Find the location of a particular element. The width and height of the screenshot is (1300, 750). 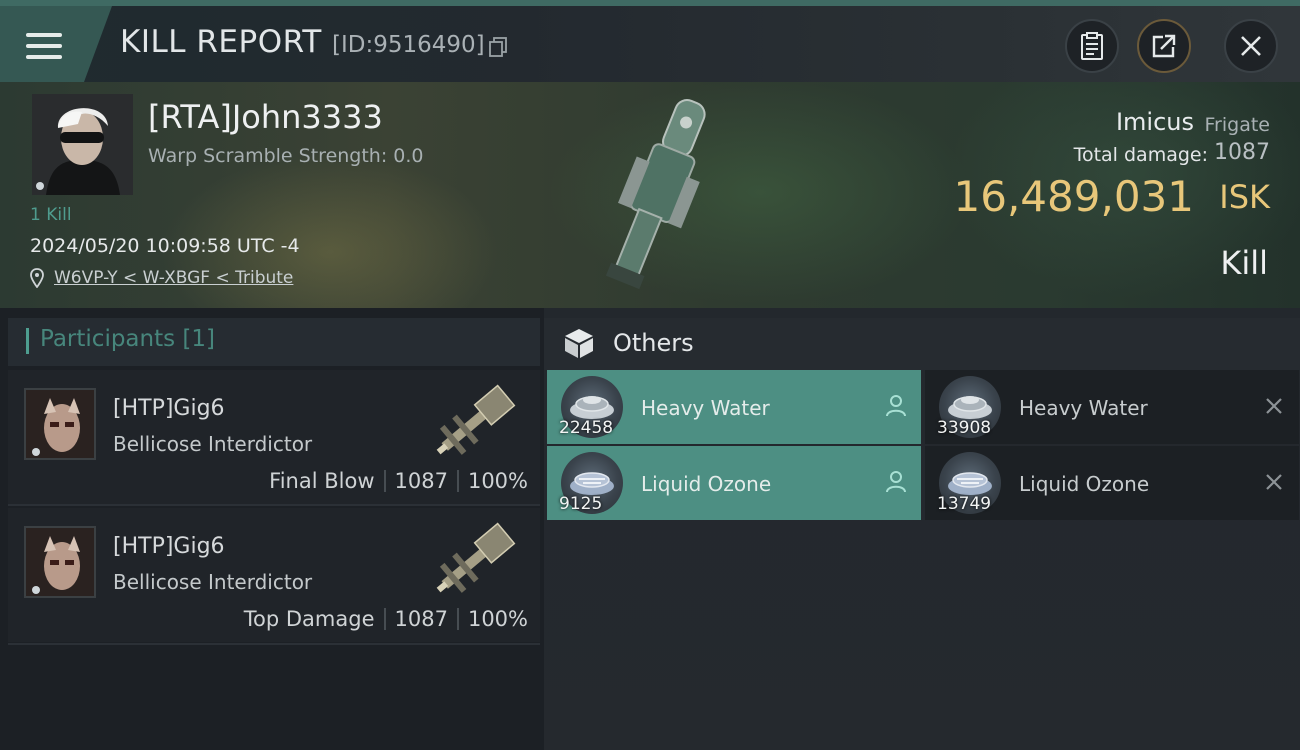

close-button is located at coordinates (1251, 46).